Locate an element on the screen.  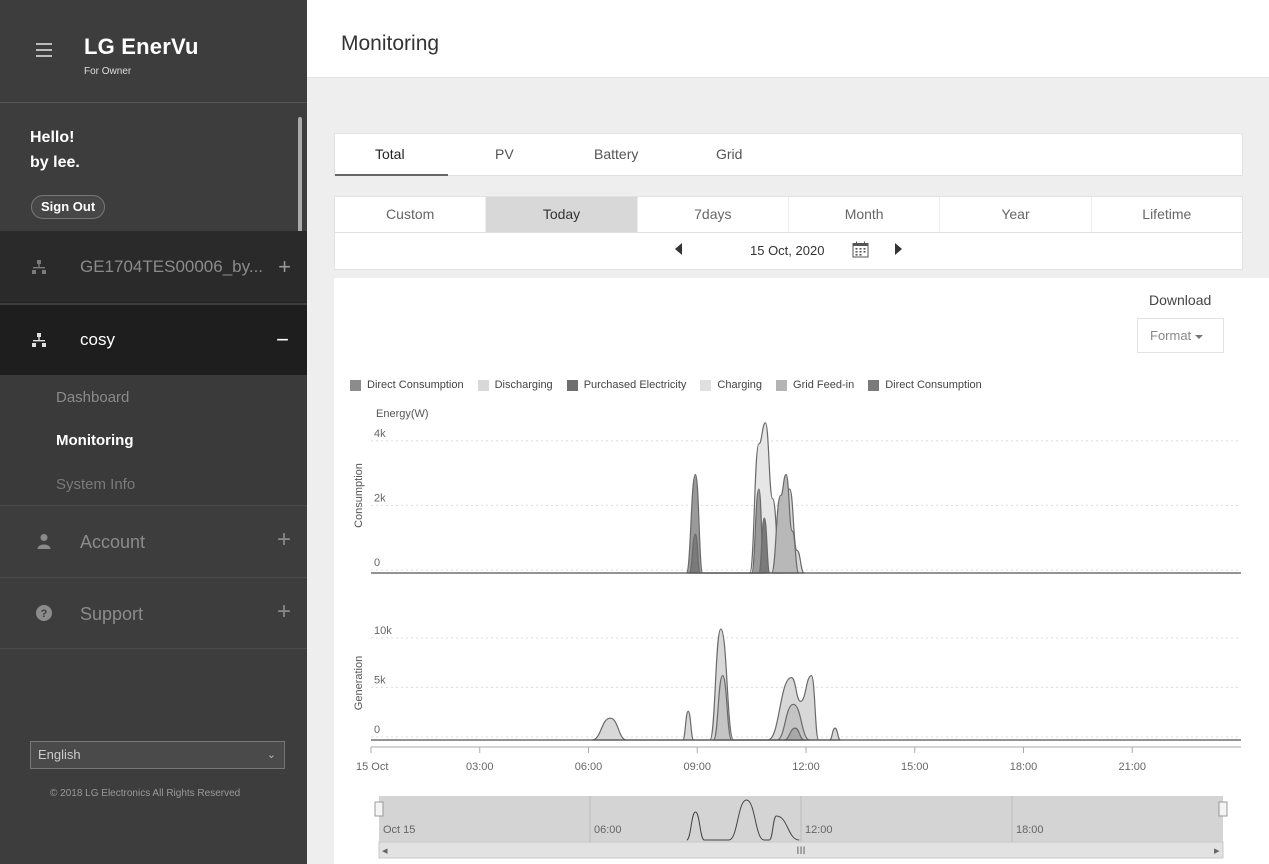
y-unit-label: Energy(W) is located at coordinates (402, 414).